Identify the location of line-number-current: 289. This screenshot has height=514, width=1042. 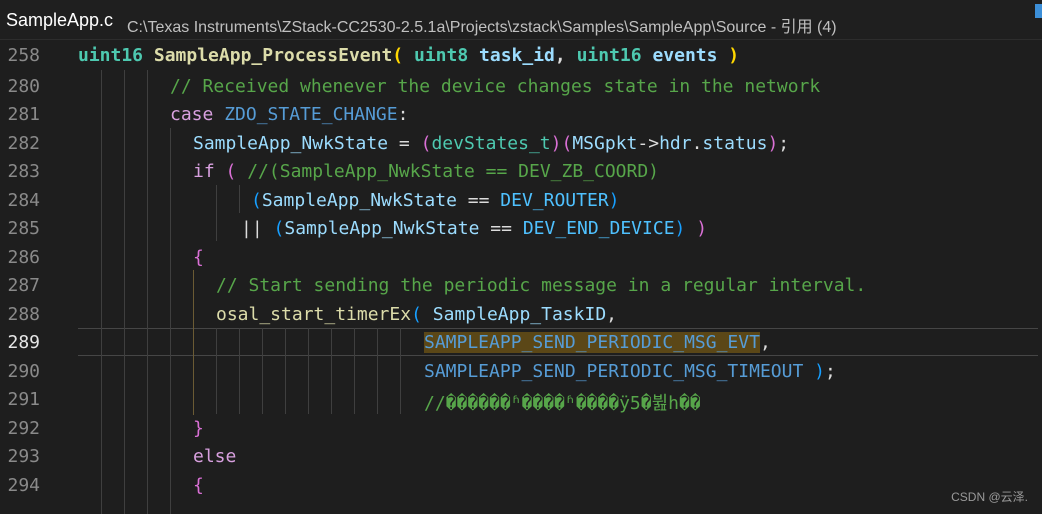
(23, 342).